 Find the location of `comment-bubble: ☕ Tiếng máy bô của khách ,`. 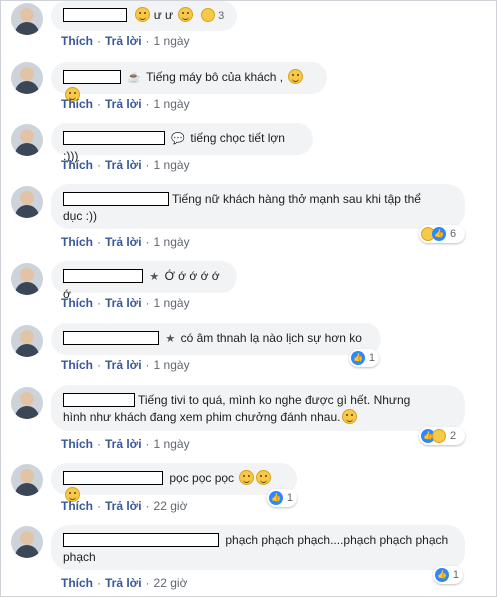

comment-bubble: ☕ Tiếng máy bô của khách , is located at coordinates (189, 82).